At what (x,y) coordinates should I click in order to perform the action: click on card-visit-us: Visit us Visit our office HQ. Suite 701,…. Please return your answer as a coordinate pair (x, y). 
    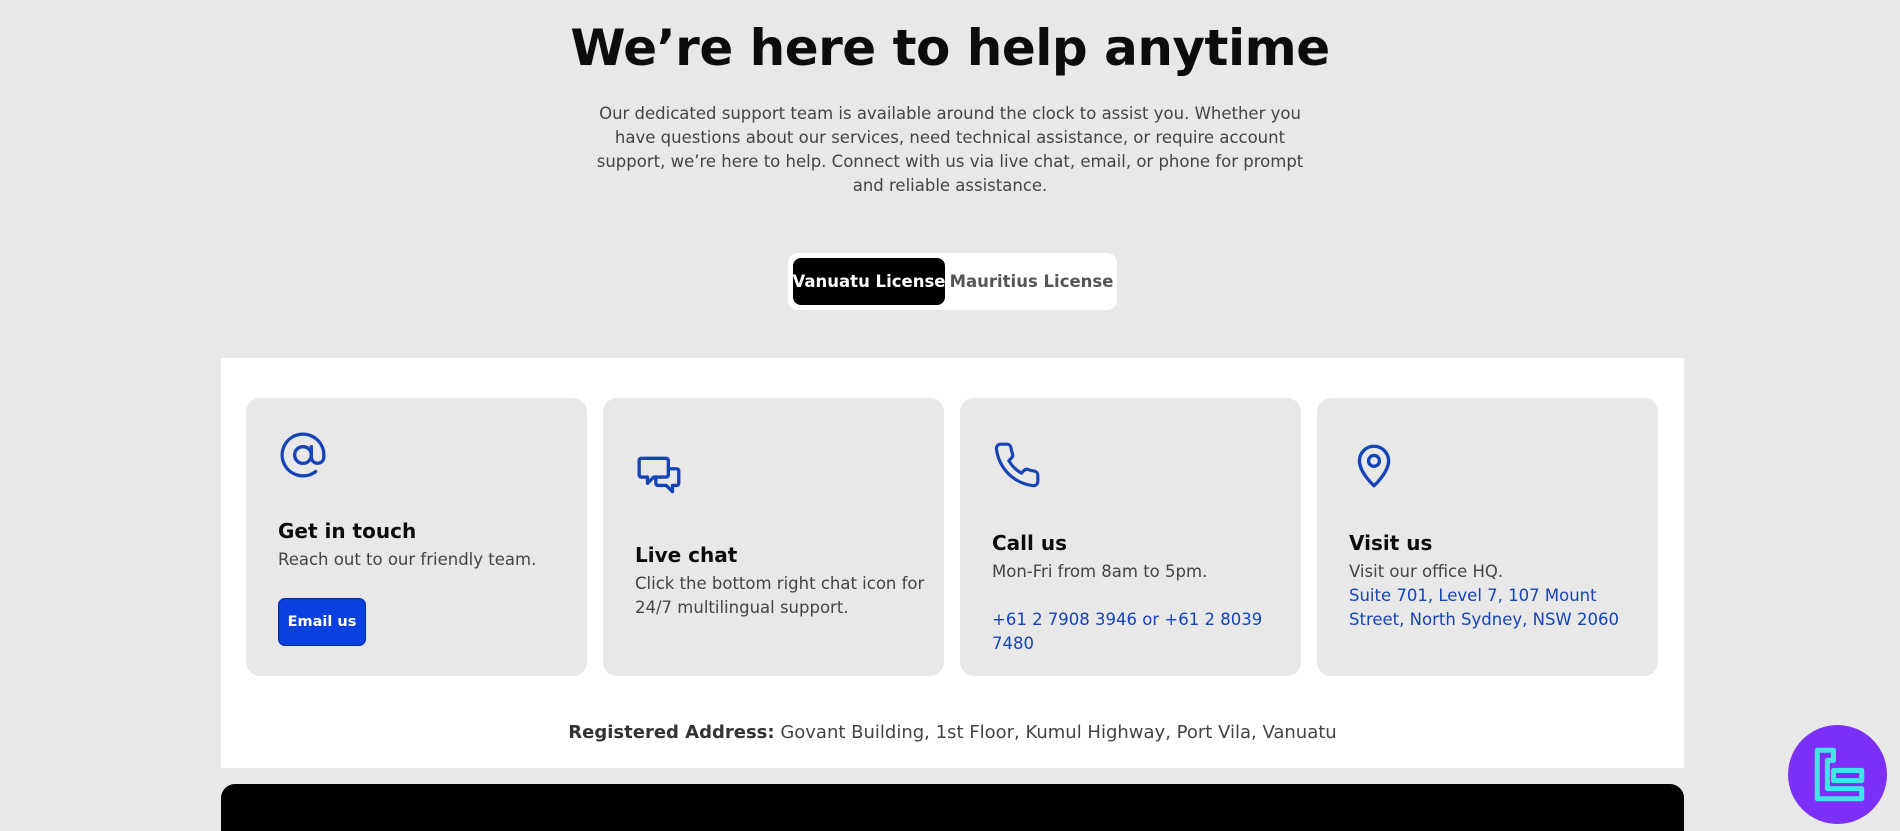
    Looking at the image, I should click on (1487, 537).